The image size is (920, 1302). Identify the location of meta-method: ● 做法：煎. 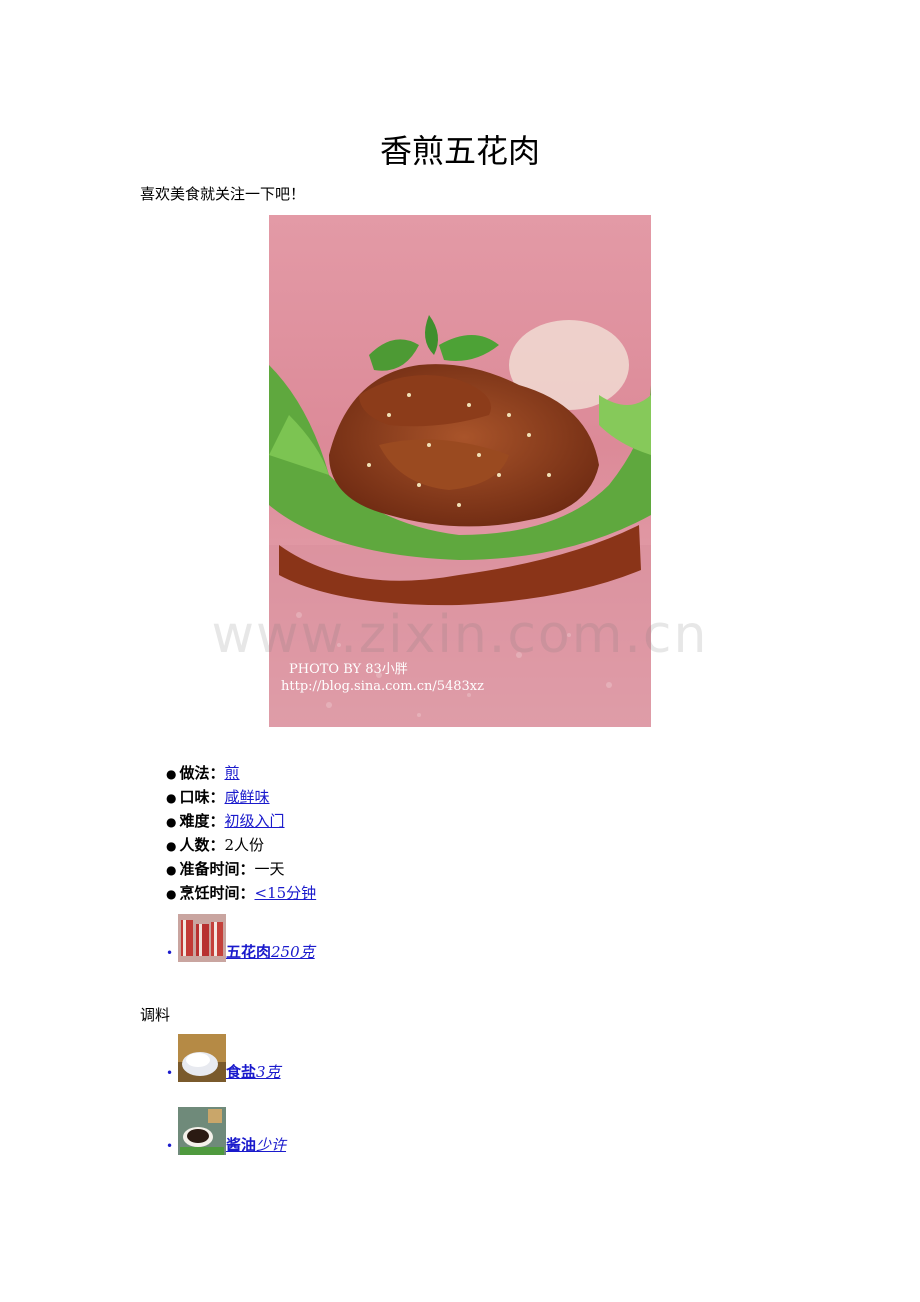
(203, 773).